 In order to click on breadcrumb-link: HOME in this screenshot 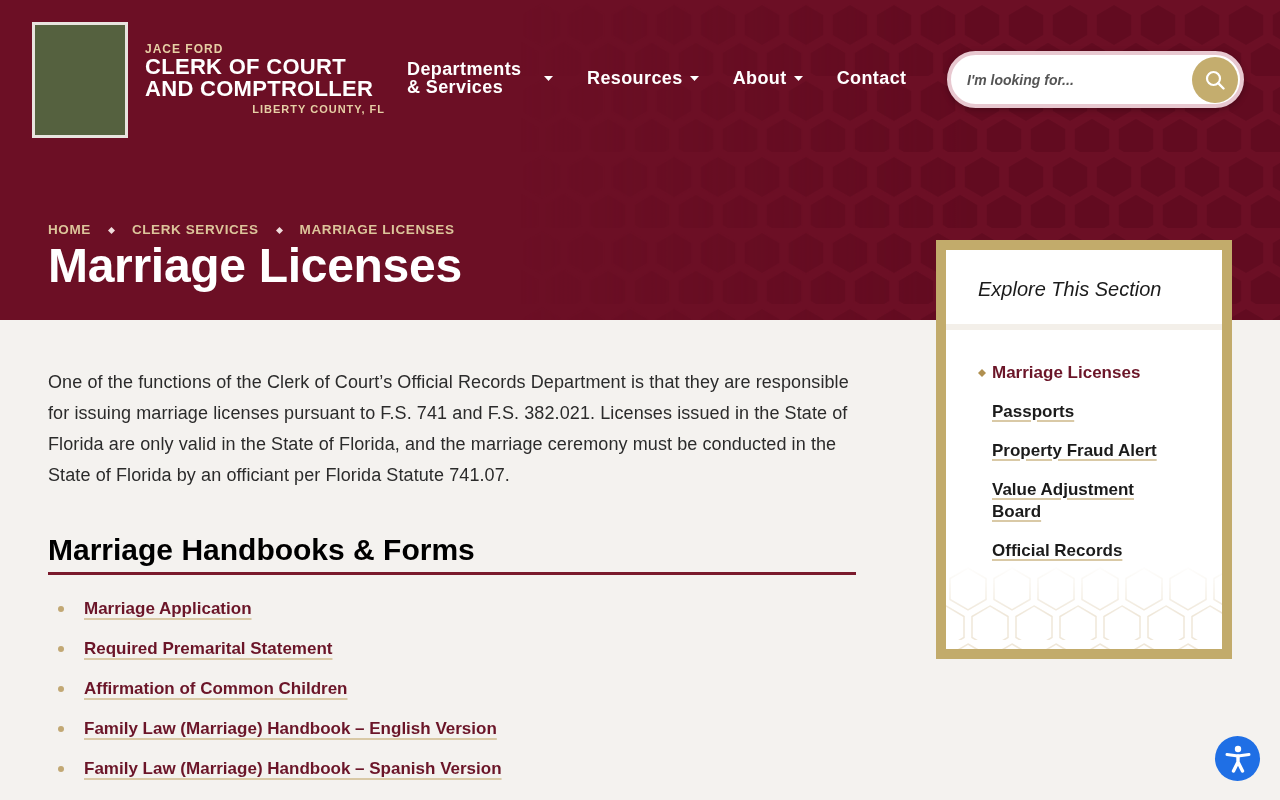, I will do `click(69, 230)`.